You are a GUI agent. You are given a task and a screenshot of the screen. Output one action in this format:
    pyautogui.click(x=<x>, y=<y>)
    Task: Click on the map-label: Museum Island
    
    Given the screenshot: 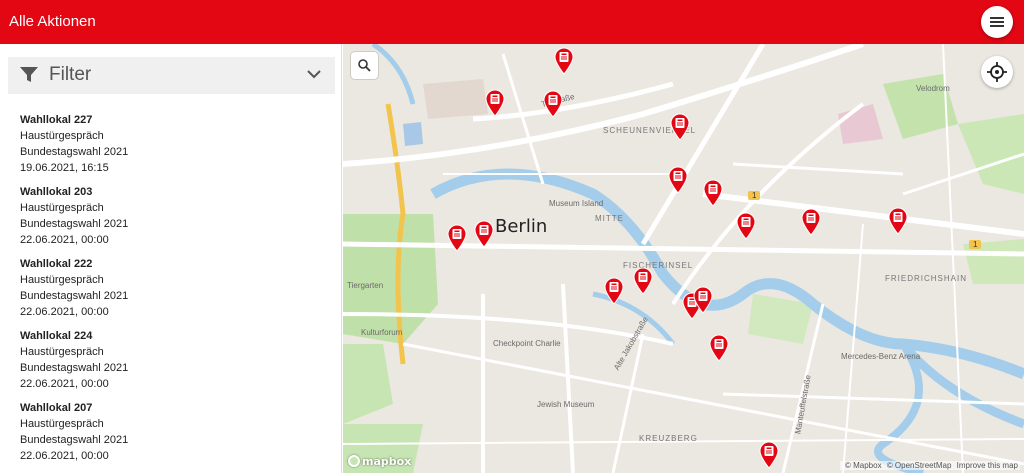 What is the action you would take?
    pyautogui.click(x=576, y=203)
    